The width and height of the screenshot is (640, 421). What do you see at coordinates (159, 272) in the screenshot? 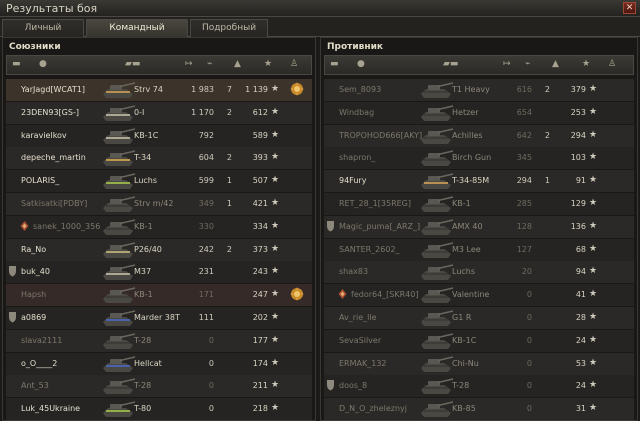
I see `player-row: buk_40 M37 231 243 ★` at bounding box center [159, 272].